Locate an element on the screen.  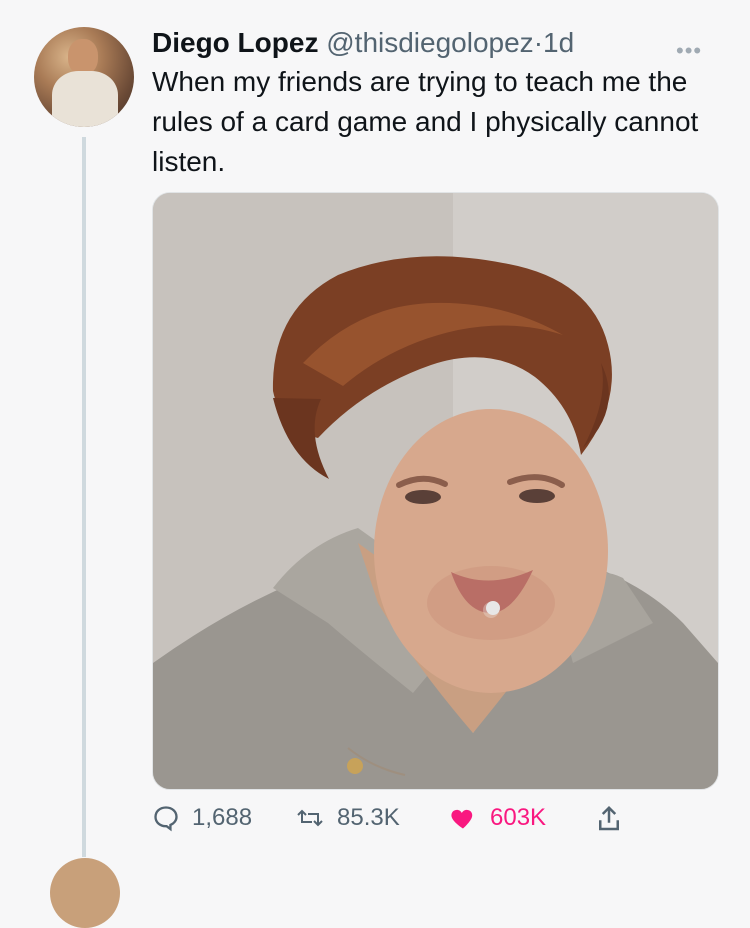
reply-button: 1,688 is located at coordinates (202, 818).